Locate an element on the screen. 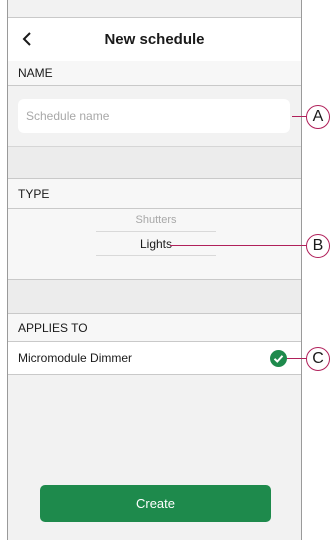 This screenshot has width=336, height=540. check-circle-icon is located at coordinates (278, 358).